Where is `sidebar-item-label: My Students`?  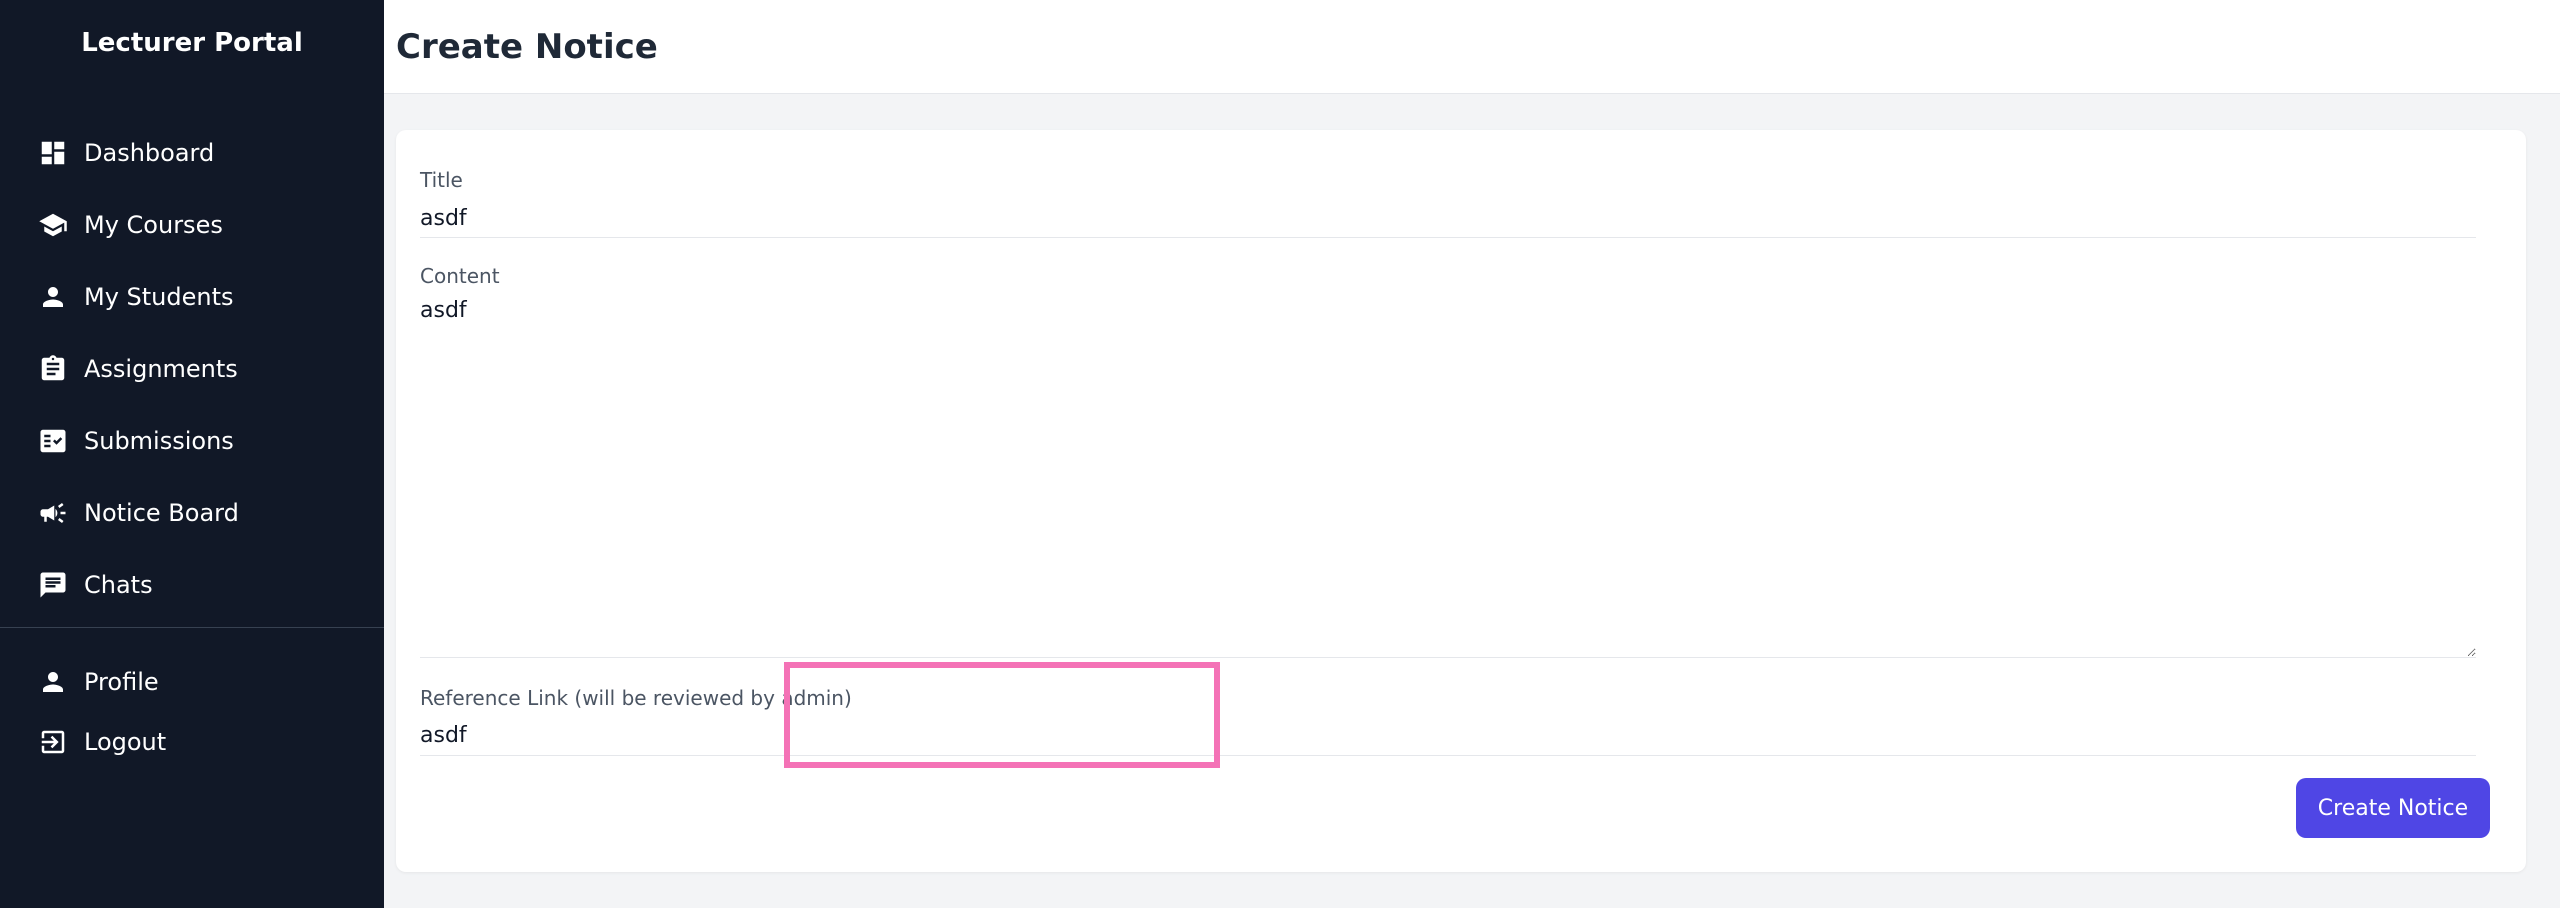
sidebar-item-label: My Students is located at coordinates (159, 297).